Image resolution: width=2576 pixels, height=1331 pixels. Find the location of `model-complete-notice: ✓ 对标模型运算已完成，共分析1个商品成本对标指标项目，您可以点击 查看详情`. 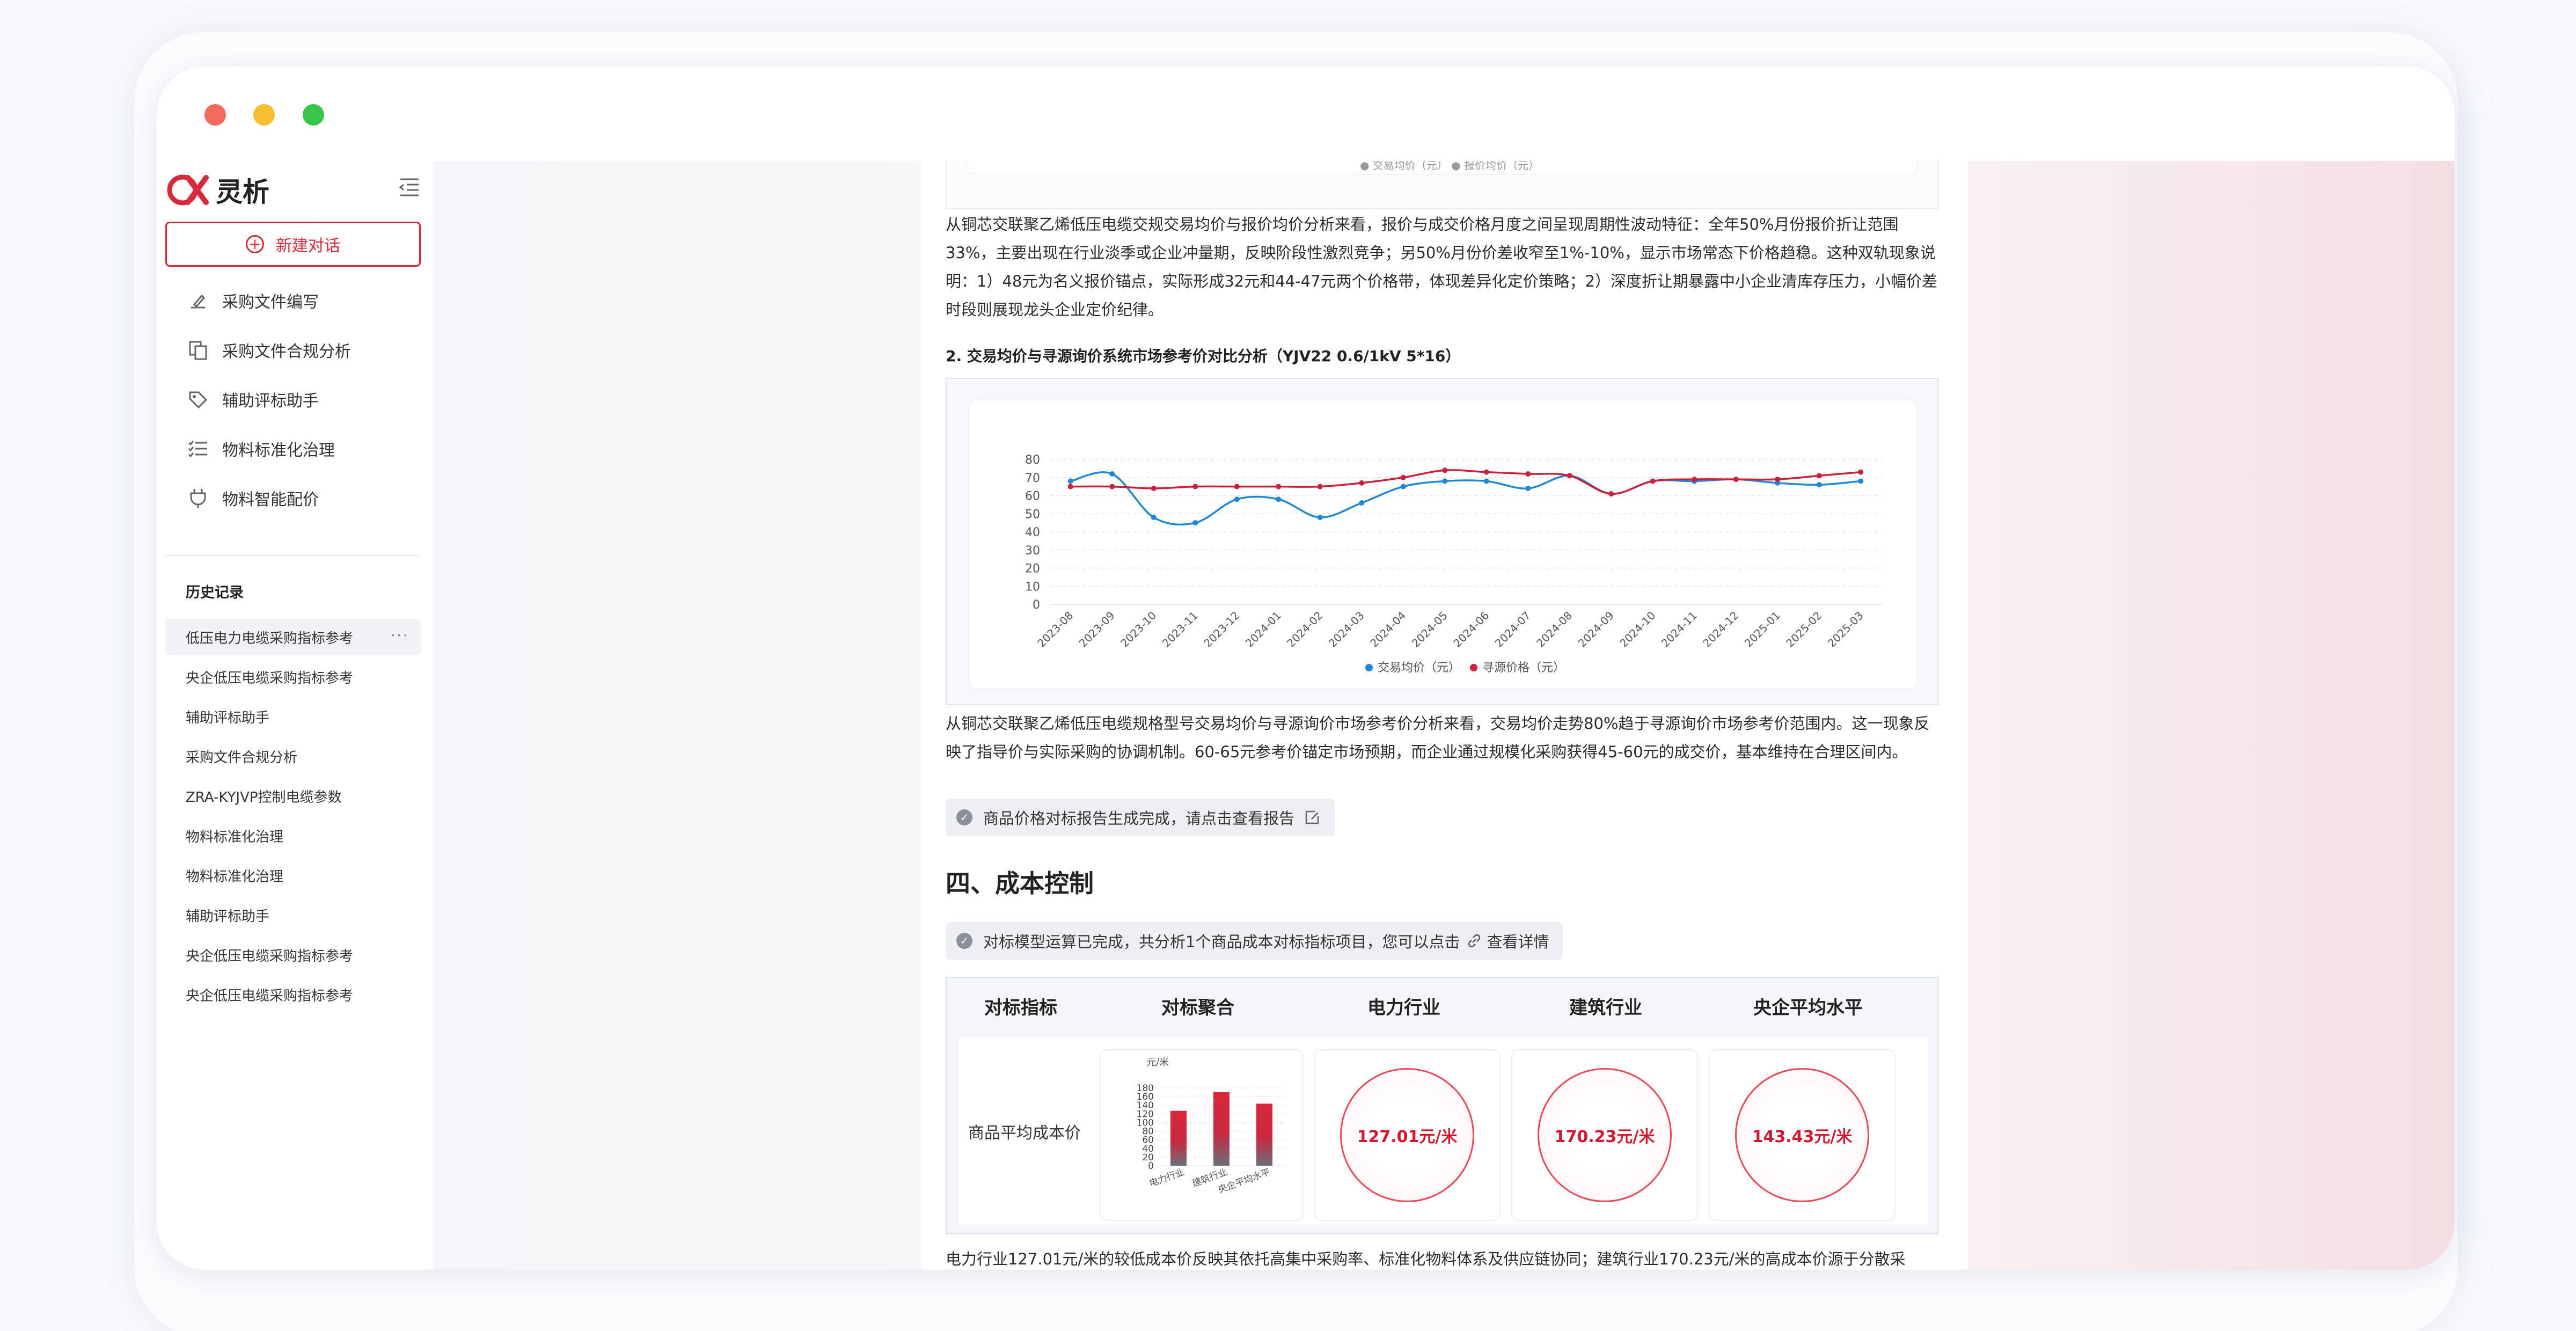

model-complete-notice: ✓ 对标模型运算已完成，共分析1个商品成本对标指标项目，您可以点击 查看详情 is located at coordinates (1254, 941).